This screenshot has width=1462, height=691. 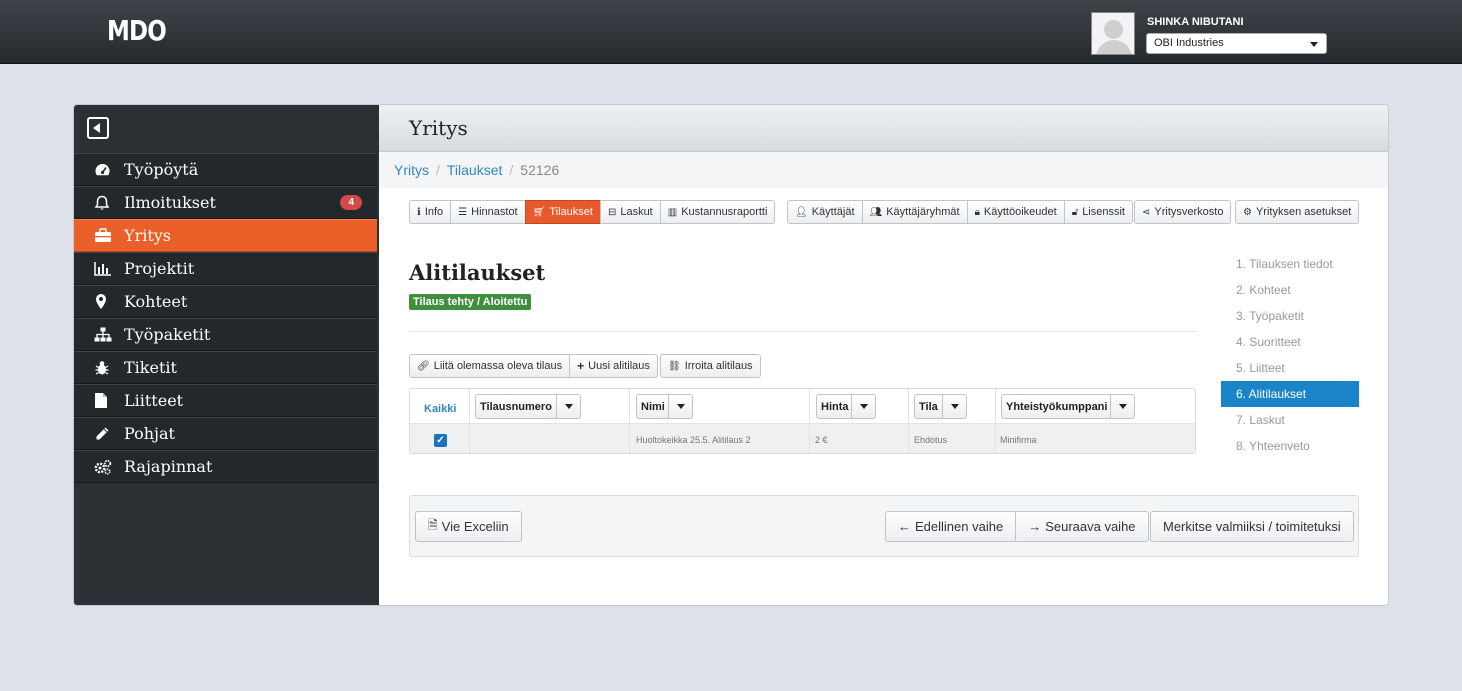 I want to click on tab-kustannusraportti: ▥ Kustannusraportti, so click(x=717, y=212).